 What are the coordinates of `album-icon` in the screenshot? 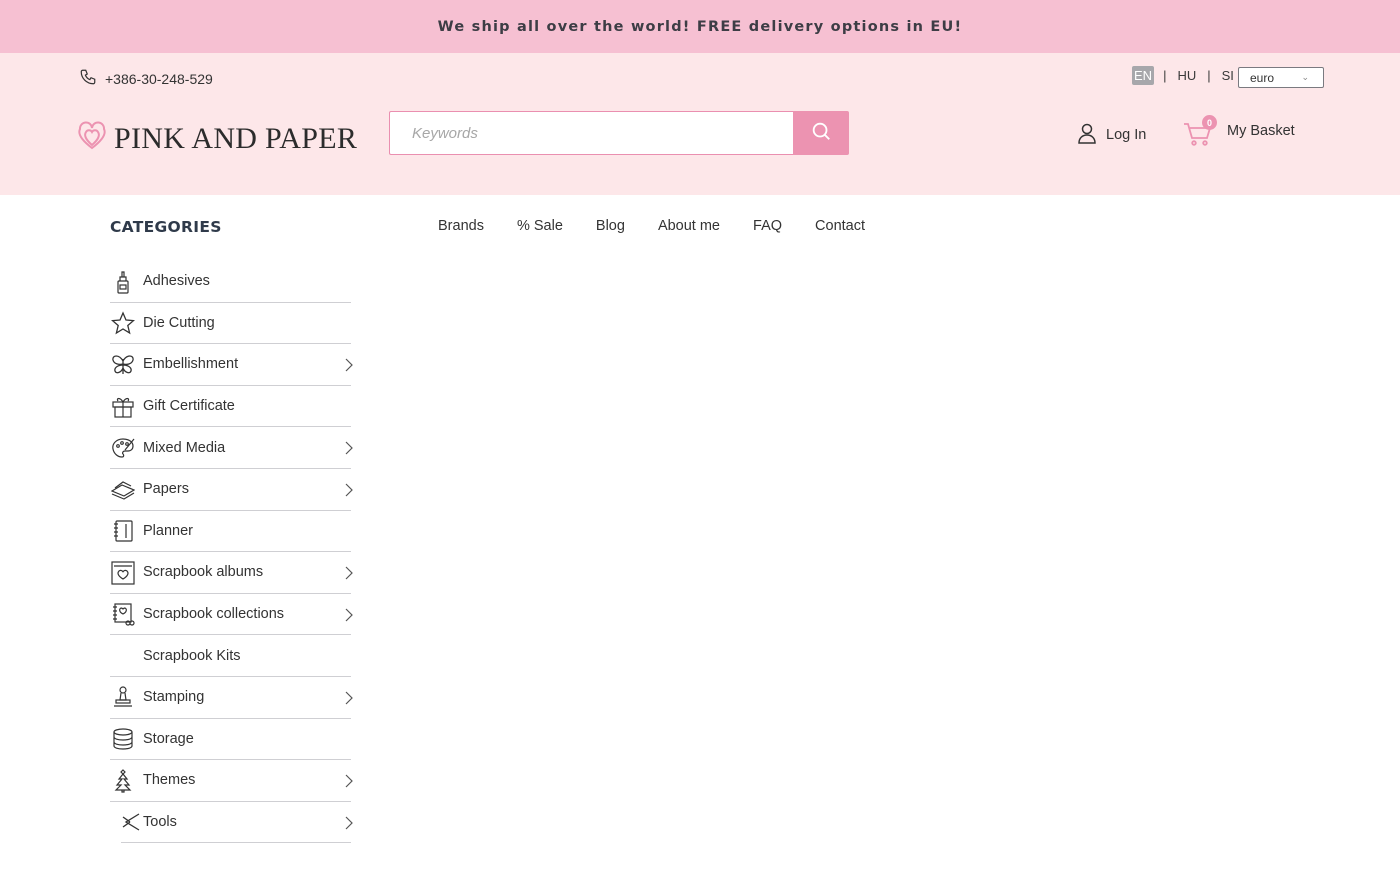 It's located at (122, 572).